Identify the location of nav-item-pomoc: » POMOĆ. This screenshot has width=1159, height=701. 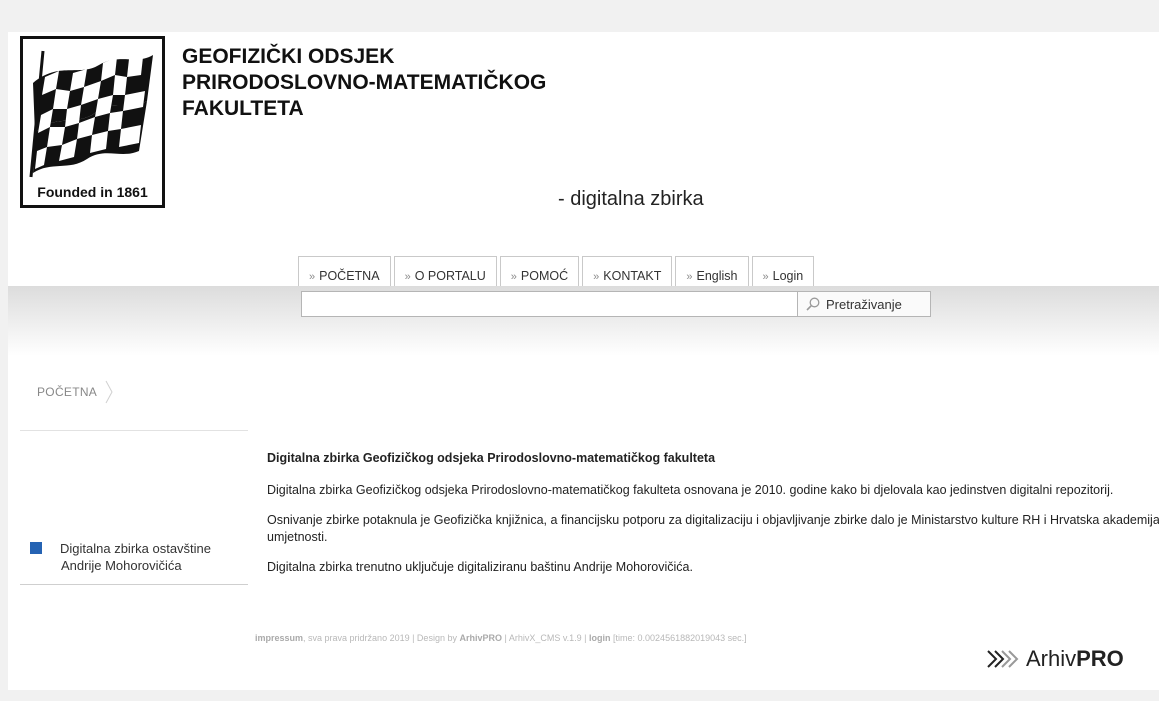
(539, 271).